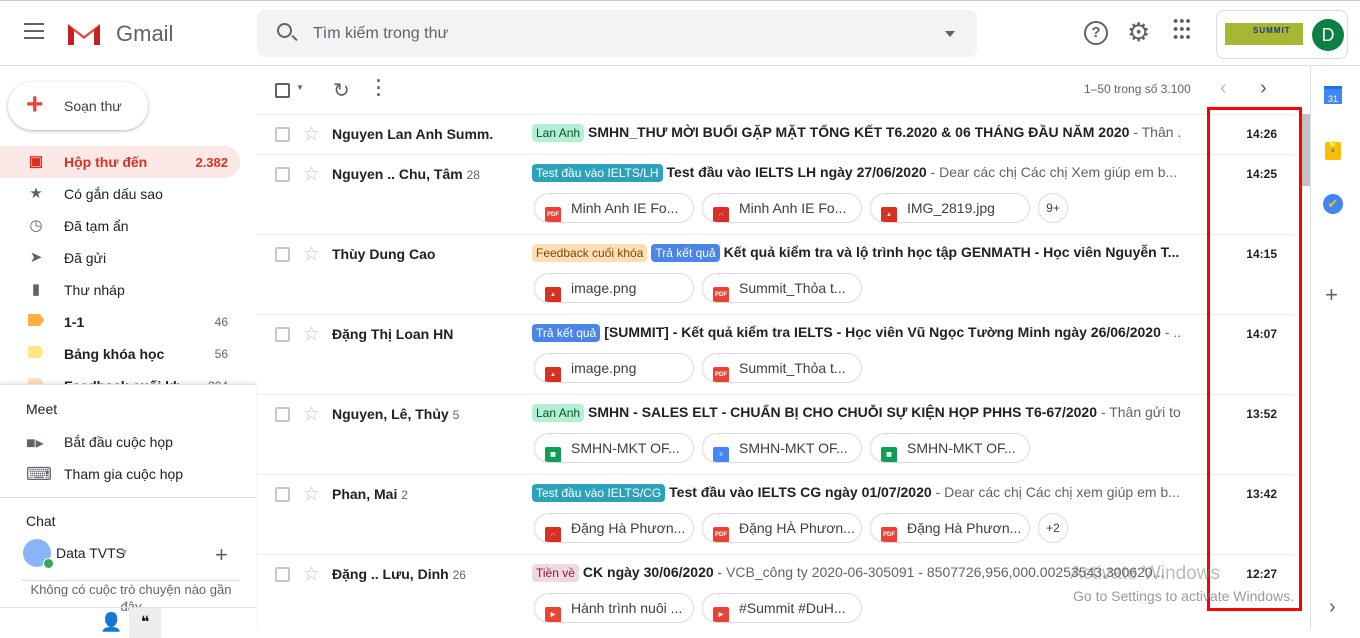 This screenshot has width=1360, height=638. What do you see at coordinates (94, 290) in the screenshot?
I see `sidebar-item-label: Thư nháp` at bounding box center [94, 290].